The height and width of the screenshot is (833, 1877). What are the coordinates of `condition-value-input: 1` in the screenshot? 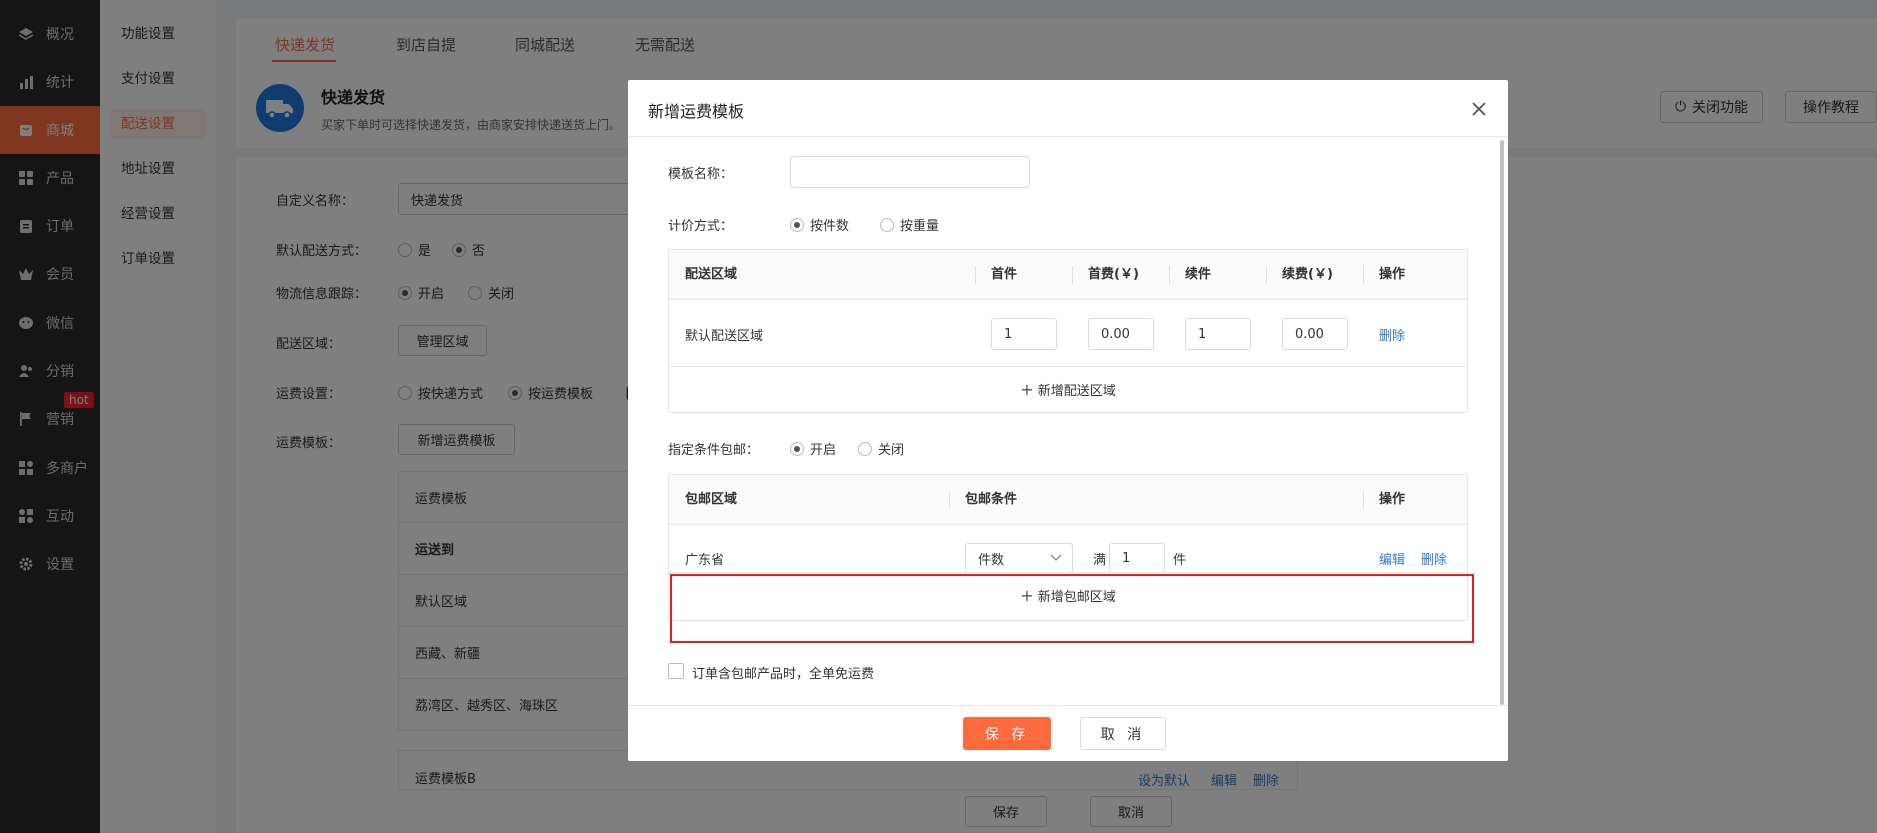 It's located at (1137, 558).